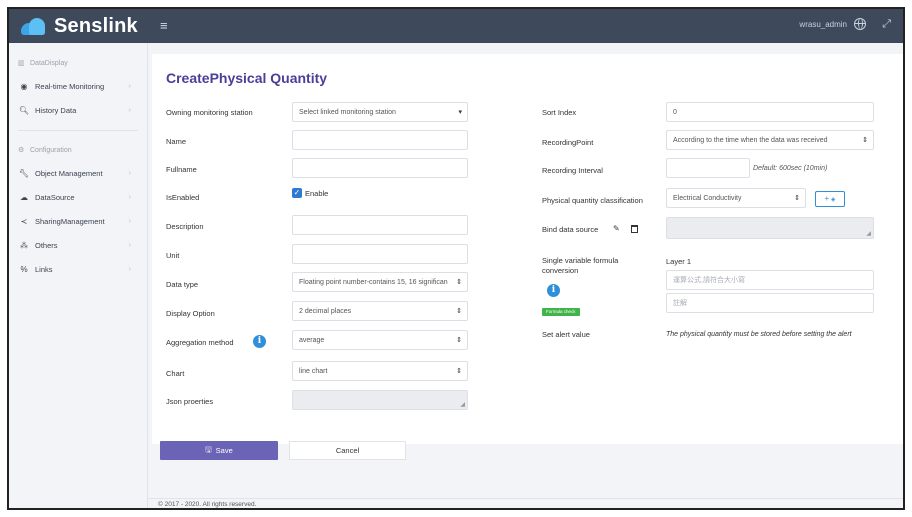  Describe the element at coordinates (313, 371) in the screenshot. I see `chart-value: line chart` at that location.